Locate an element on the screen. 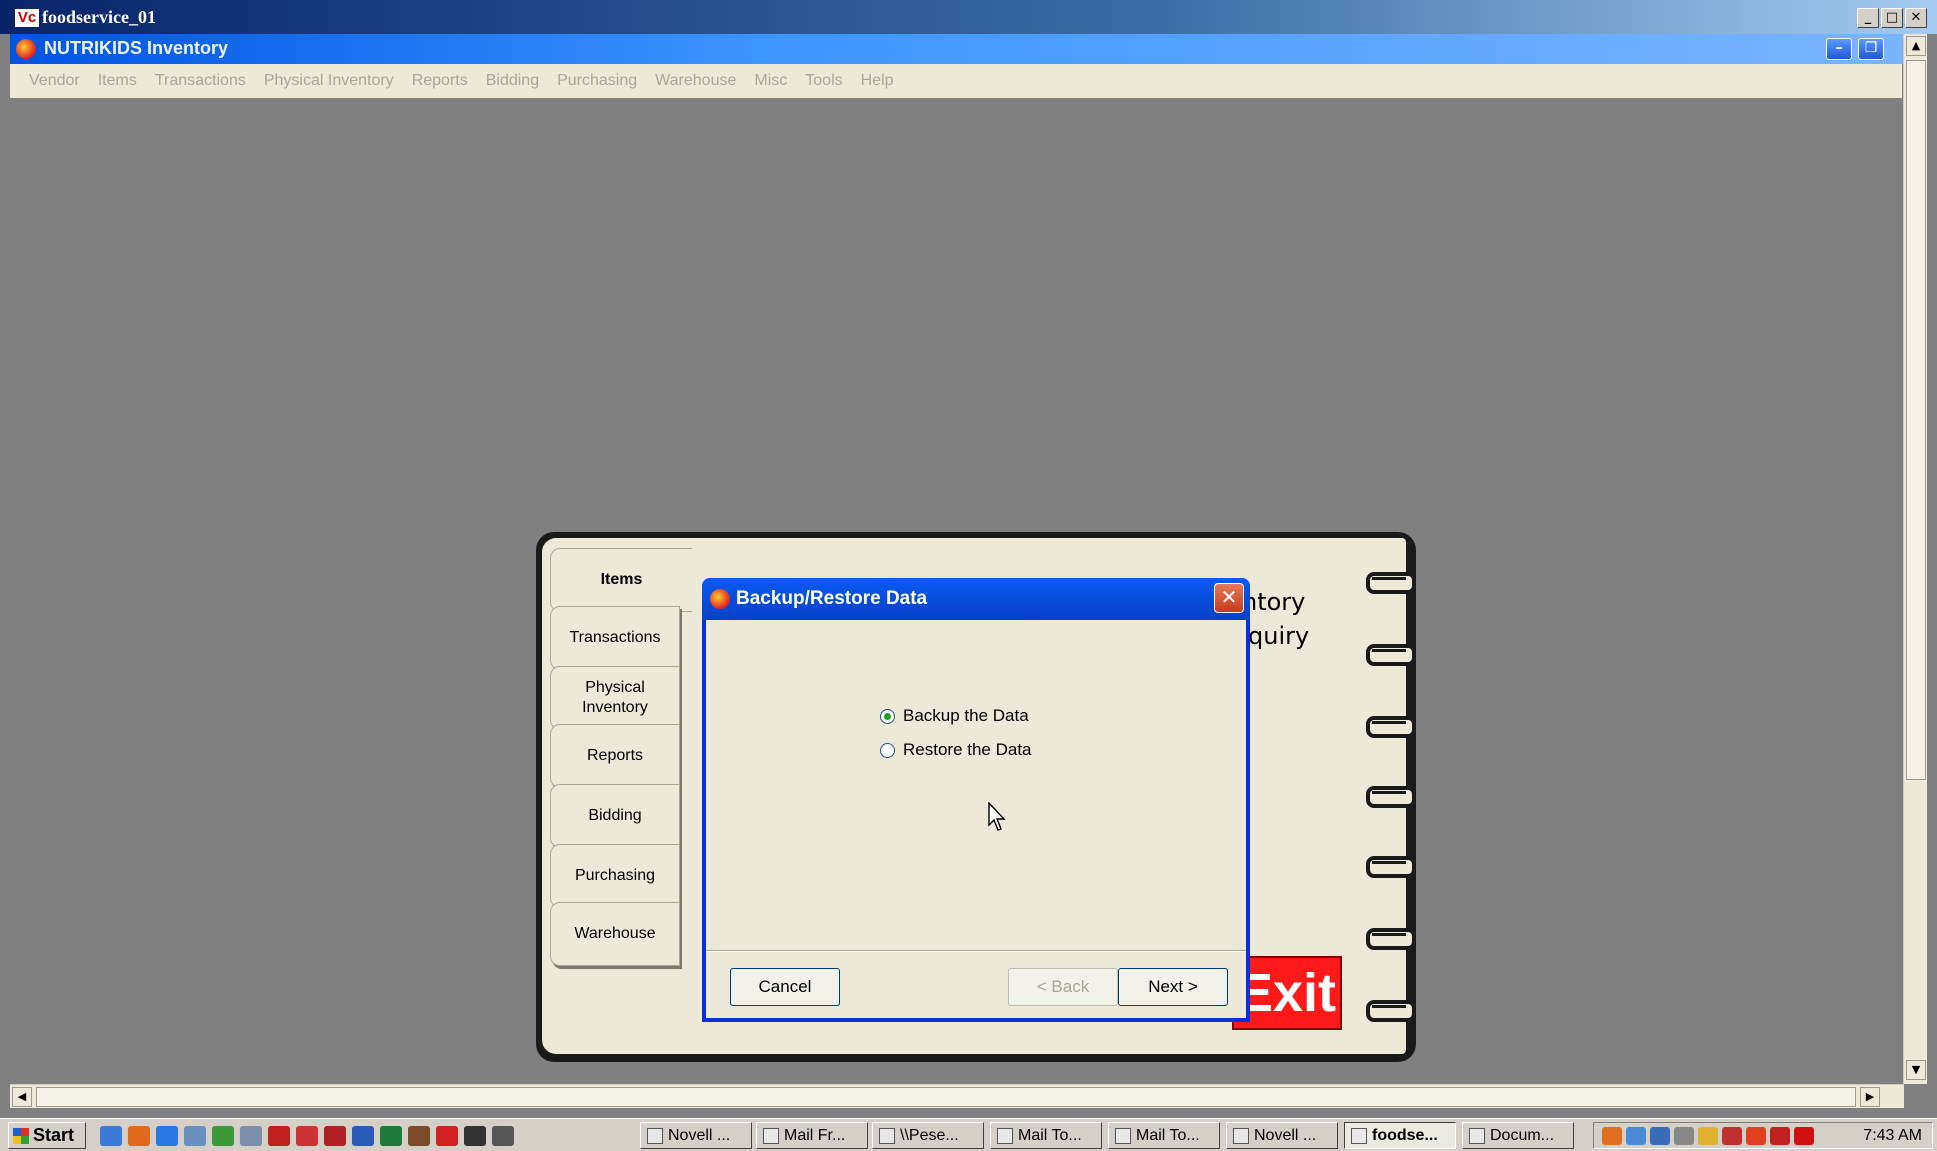 This screenshot has width=1937, height=1151. excel-icon is located at coordinates (391, 1136).